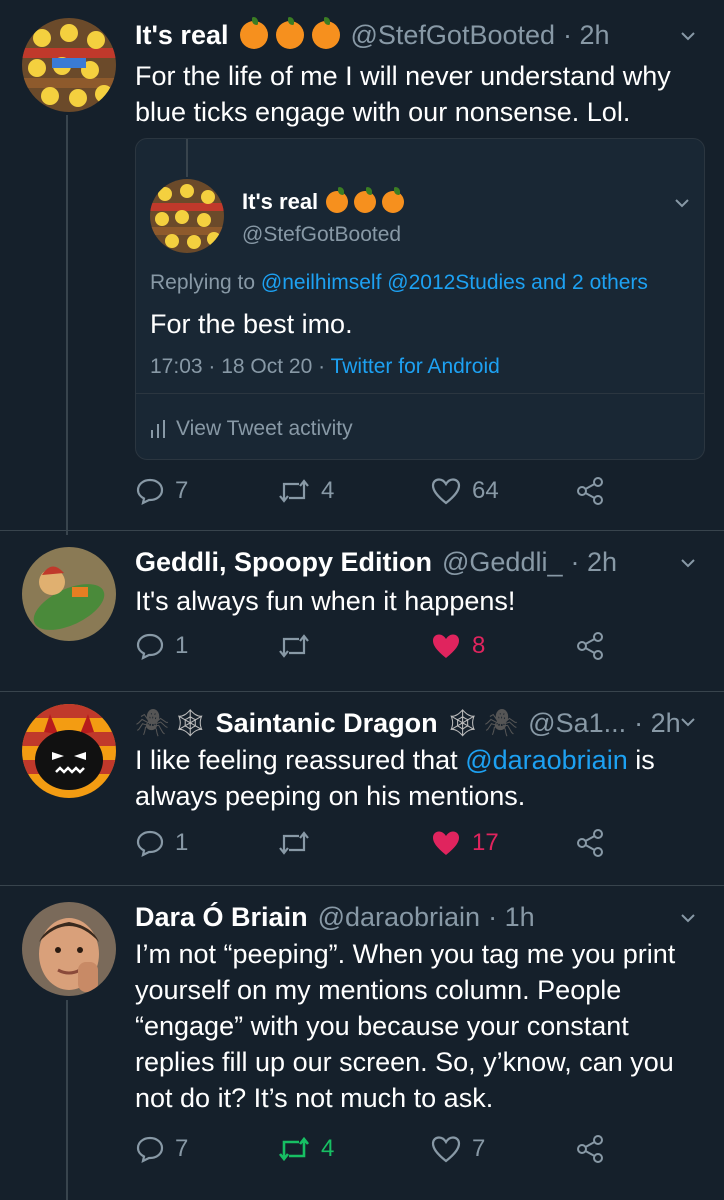  Describe the element at coordinates (375, 848) in the screenshot. I see `tweet-actions: 1 17` at that location.